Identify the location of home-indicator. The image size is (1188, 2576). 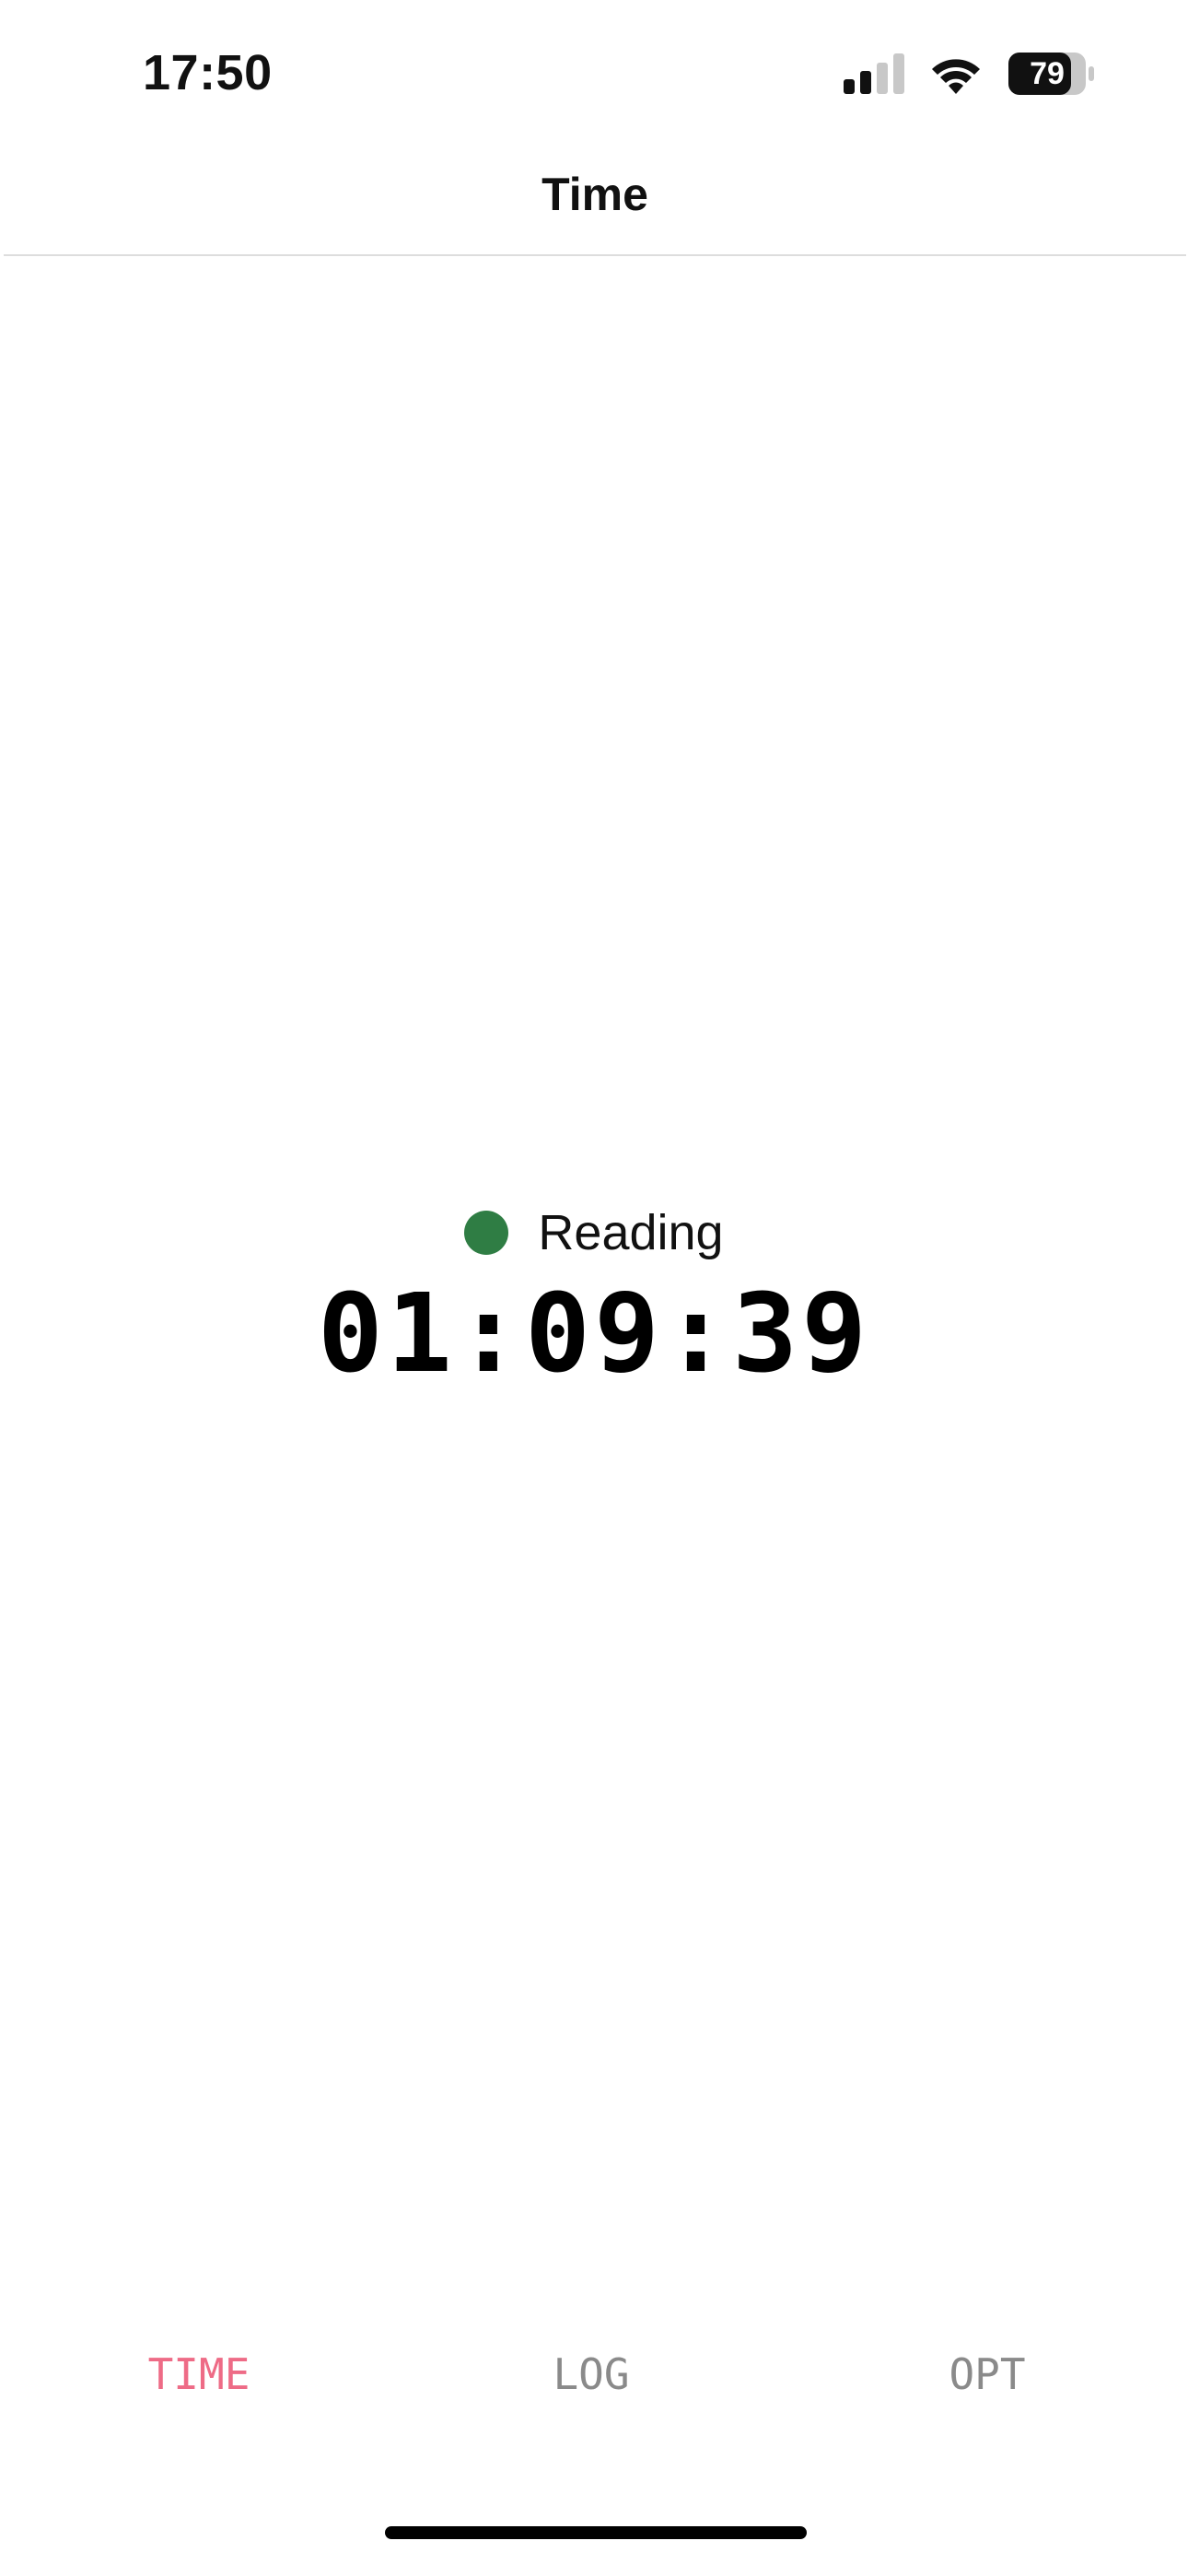
(596, 2532).